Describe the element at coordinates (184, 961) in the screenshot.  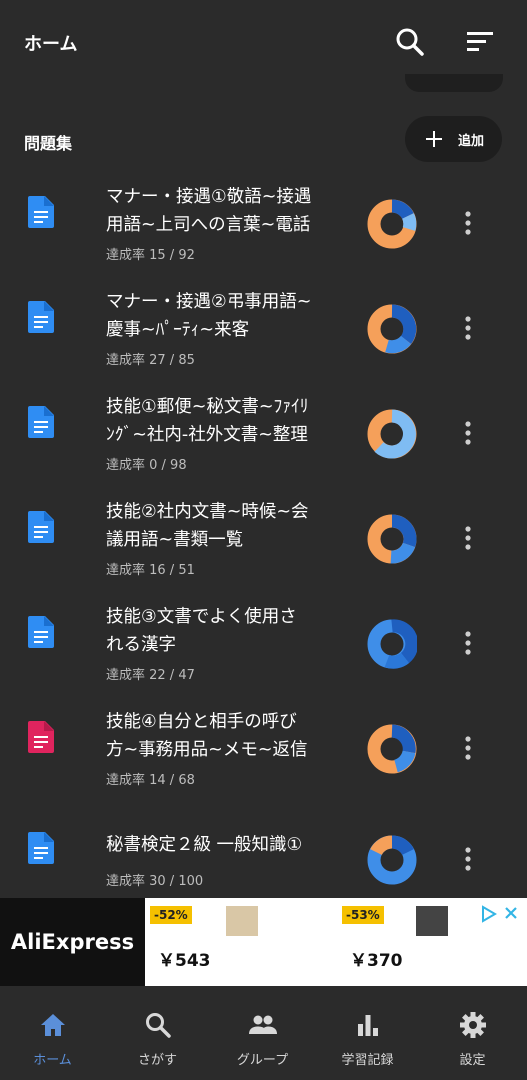
I see `ad-price: ￥543` at that location.